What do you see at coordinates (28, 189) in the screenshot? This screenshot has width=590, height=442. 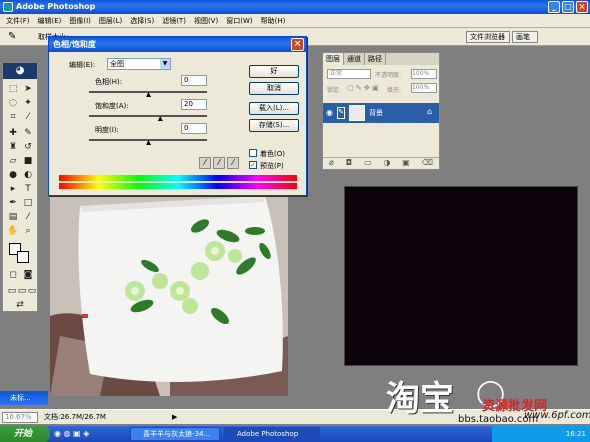 I see `type-tool-icon: T` at bounding box center [28, 189].